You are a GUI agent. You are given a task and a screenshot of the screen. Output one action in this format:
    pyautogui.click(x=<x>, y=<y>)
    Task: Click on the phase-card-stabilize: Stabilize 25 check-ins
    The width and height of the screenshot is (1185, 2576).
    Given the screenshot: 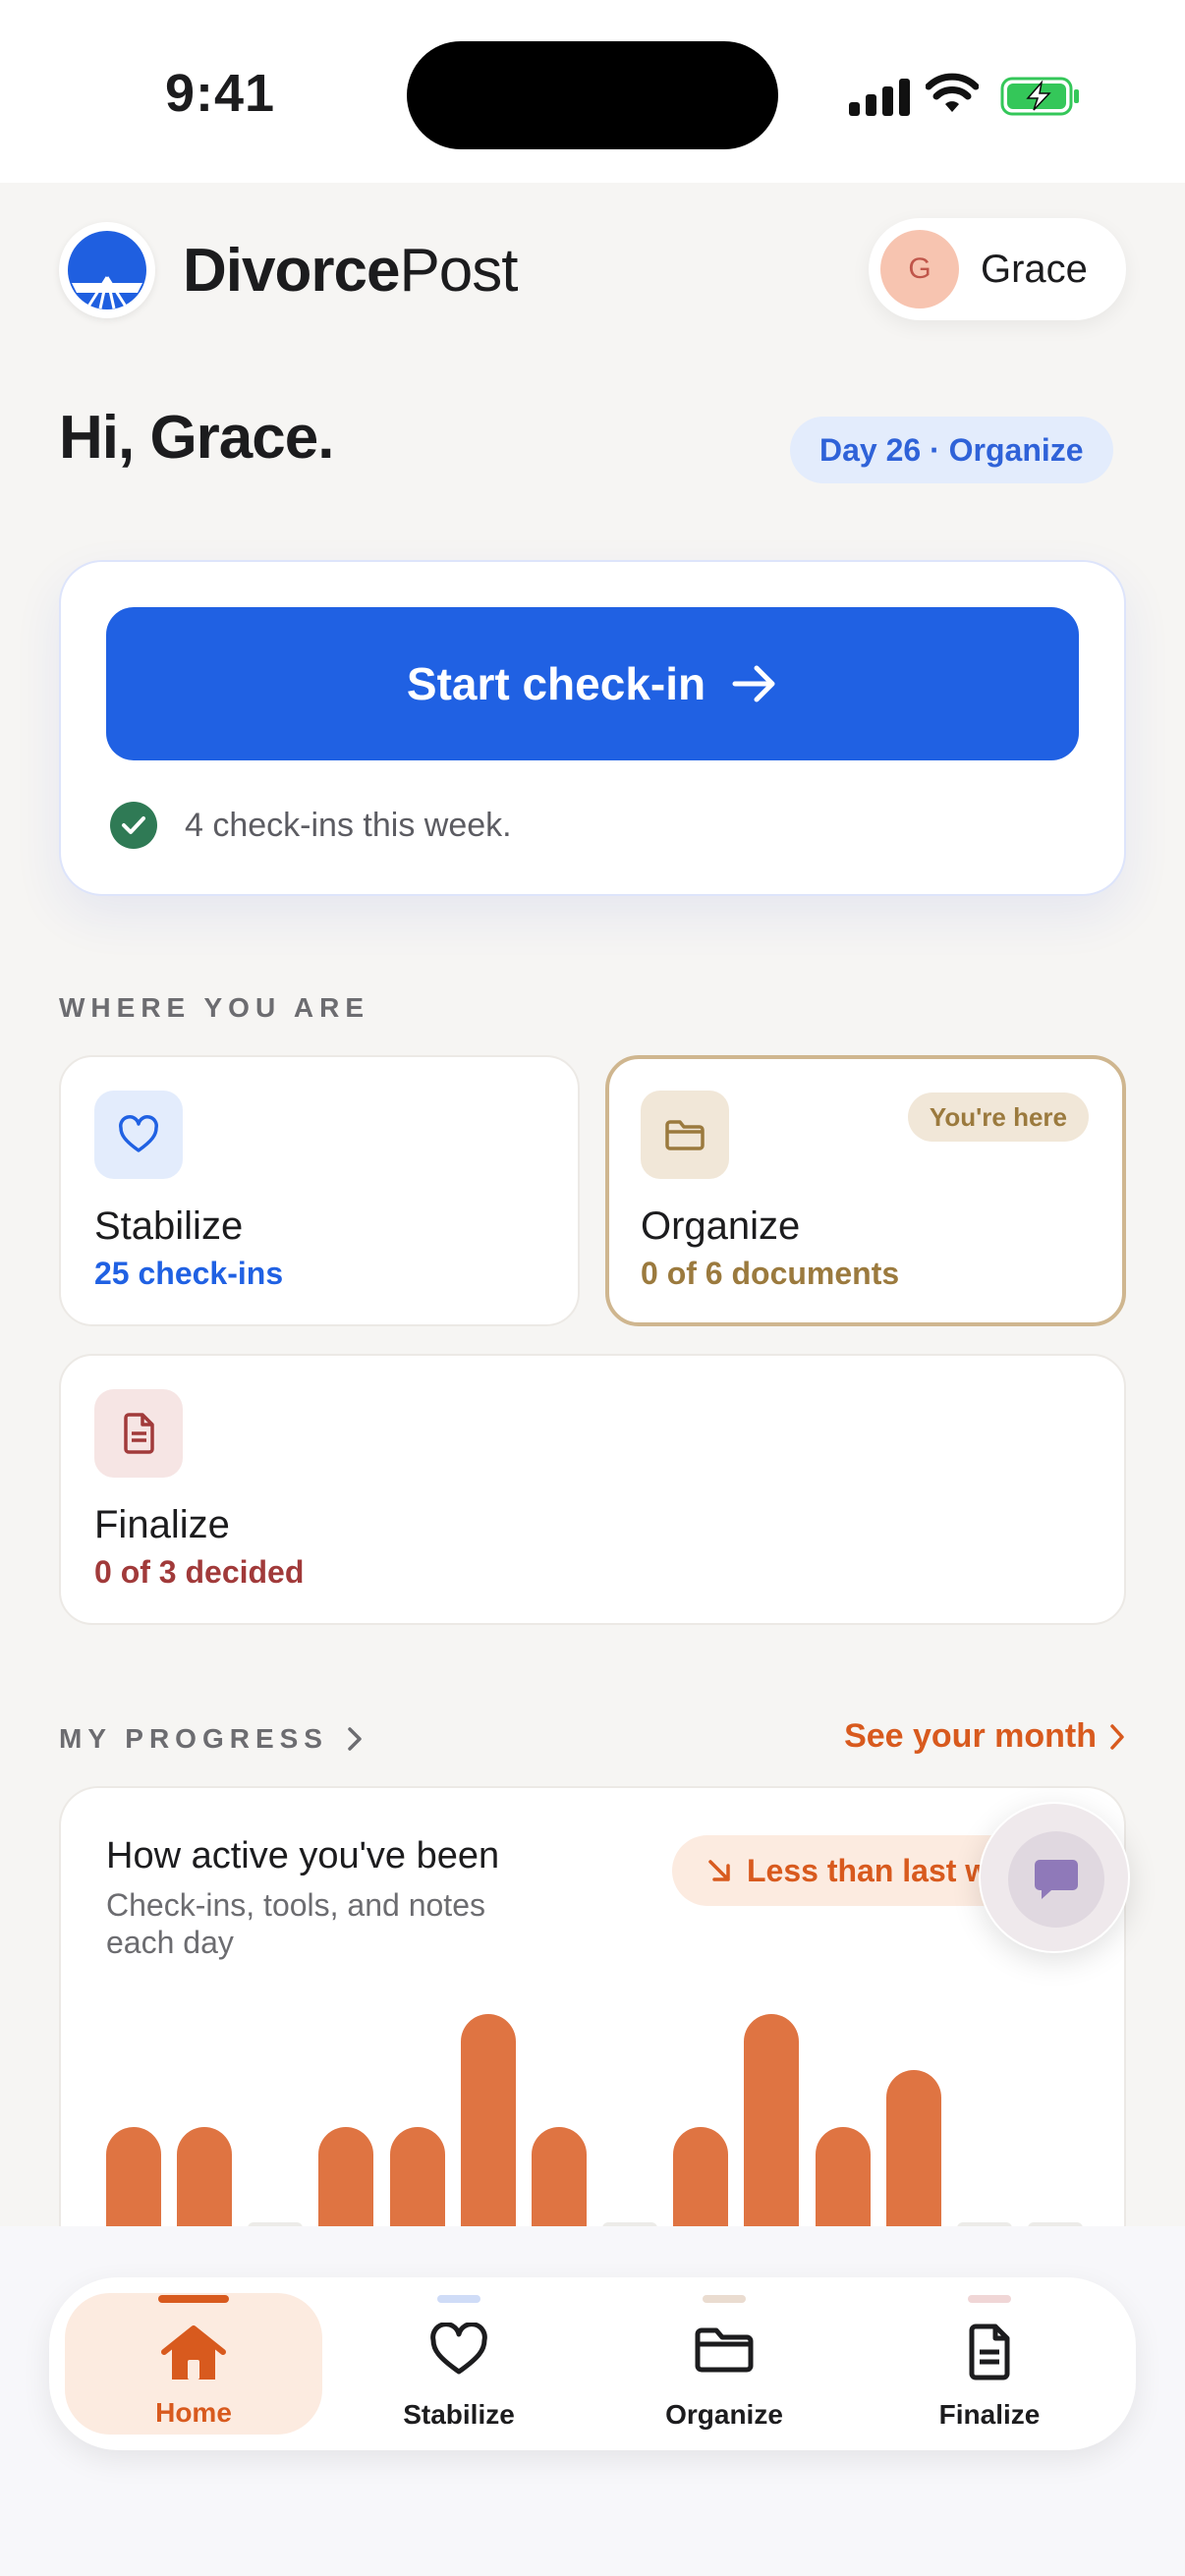 What is the action you would take?
    pyautogui.click(x=320, y=1190)
    